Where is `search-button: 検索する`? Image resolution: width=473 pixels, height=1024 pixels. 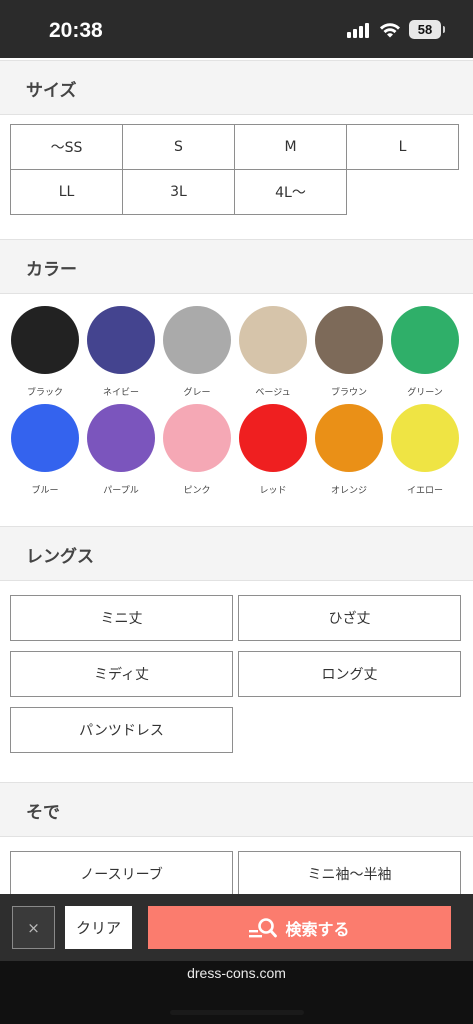
search-button: 検索する is located at coordinates (299, 927).